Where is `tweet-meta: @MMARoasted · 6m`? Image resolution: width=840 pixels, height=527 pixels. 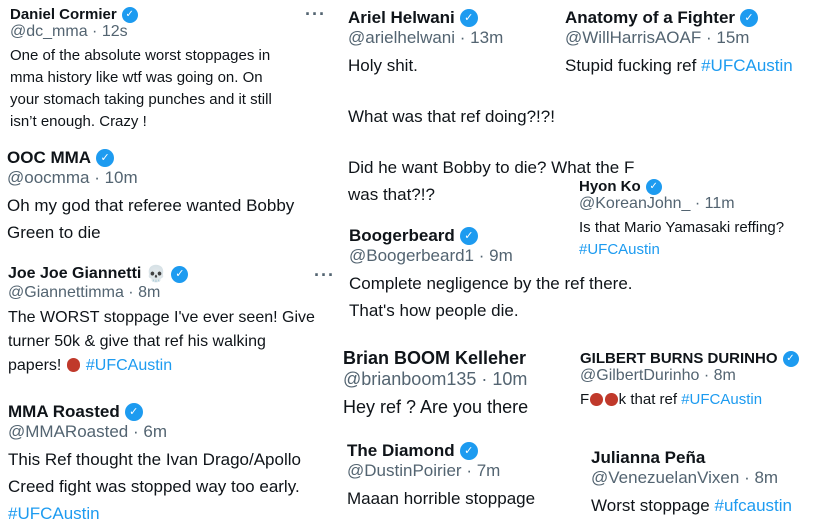
tweet-meta: @MMARoasted · 6m is located at coordinates (87, 431).